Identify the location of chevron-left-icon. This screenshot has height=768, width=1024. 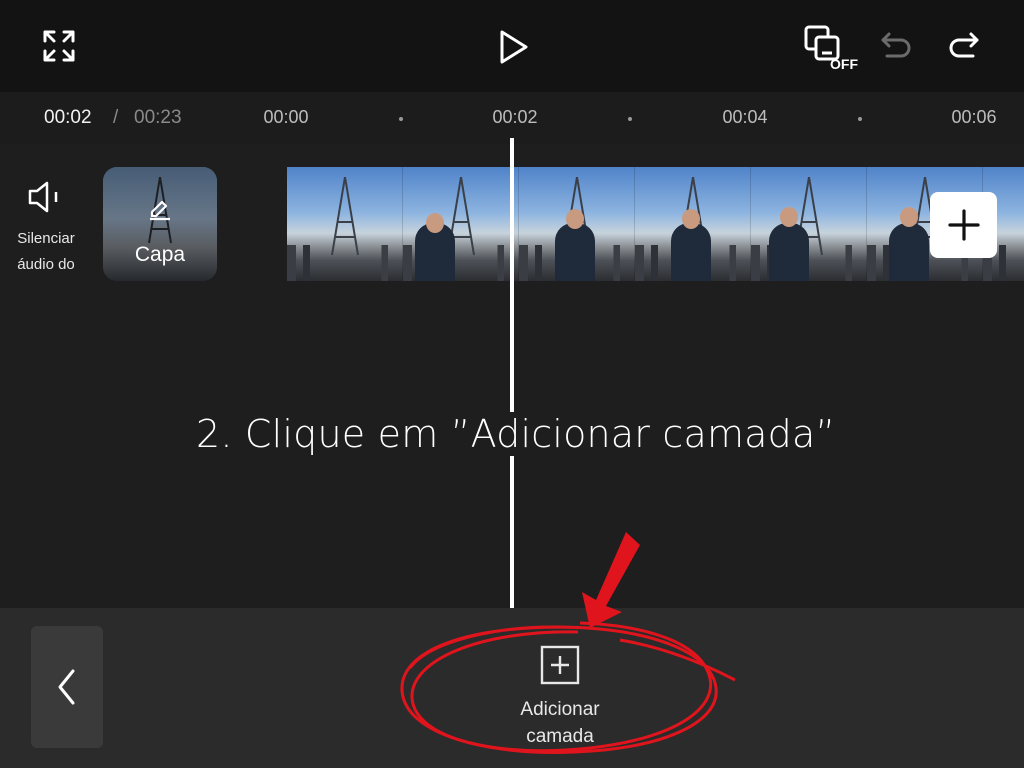
(66, 687).